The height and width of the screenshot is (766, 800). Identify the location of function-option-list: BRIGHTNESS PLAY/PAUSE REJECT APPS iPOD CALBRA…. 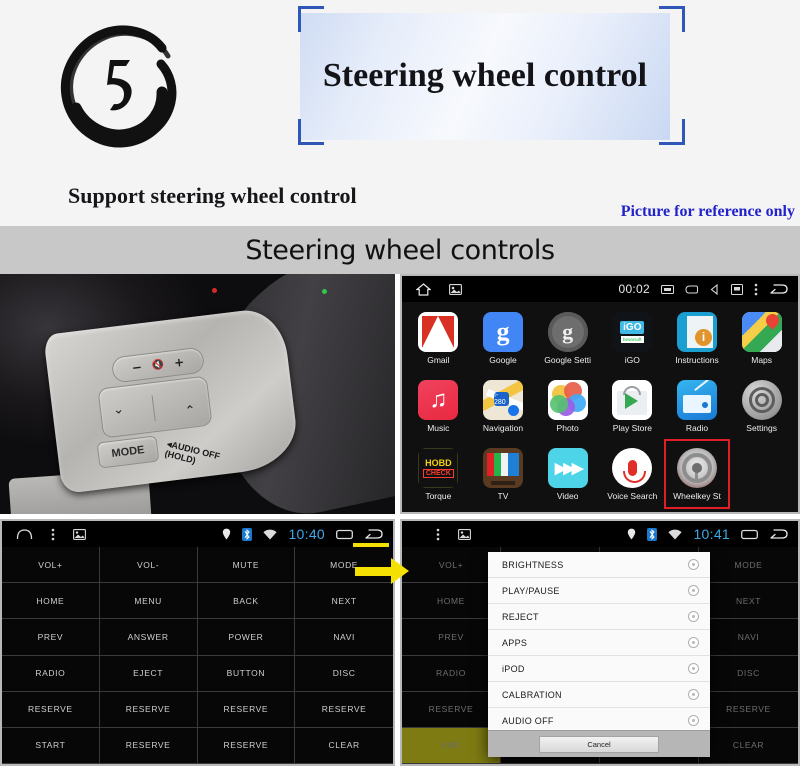
(599, 641).